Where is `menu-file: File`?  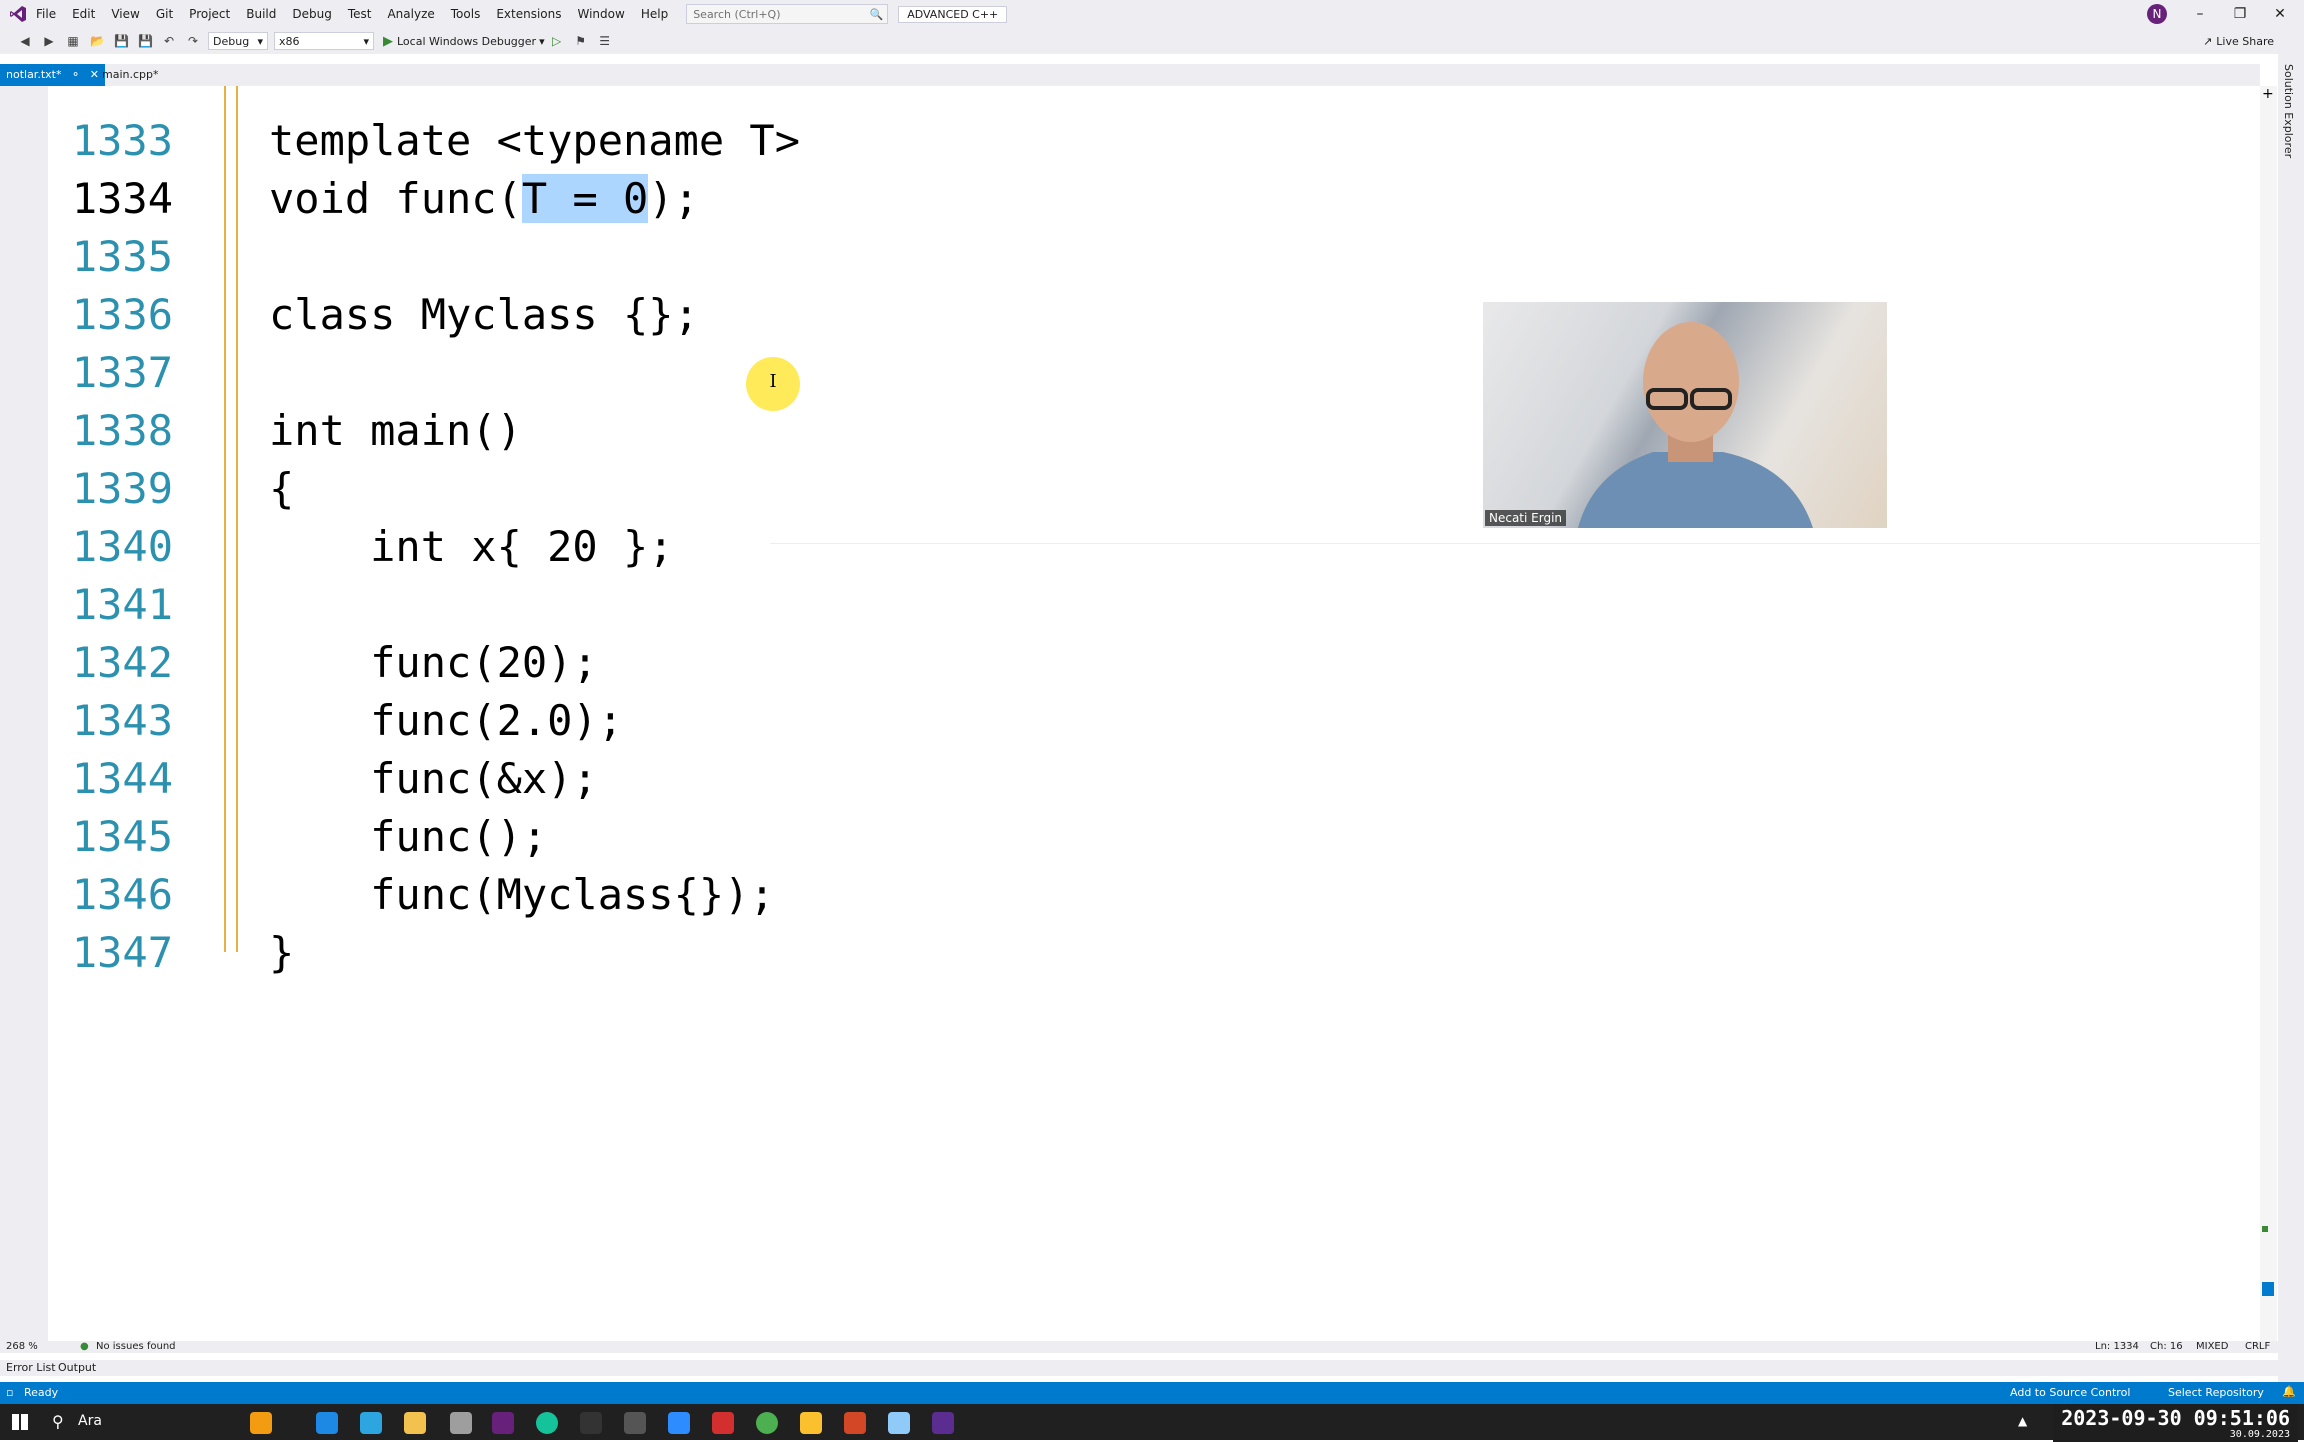
menu-file: File is located at coordinates (46, 14).